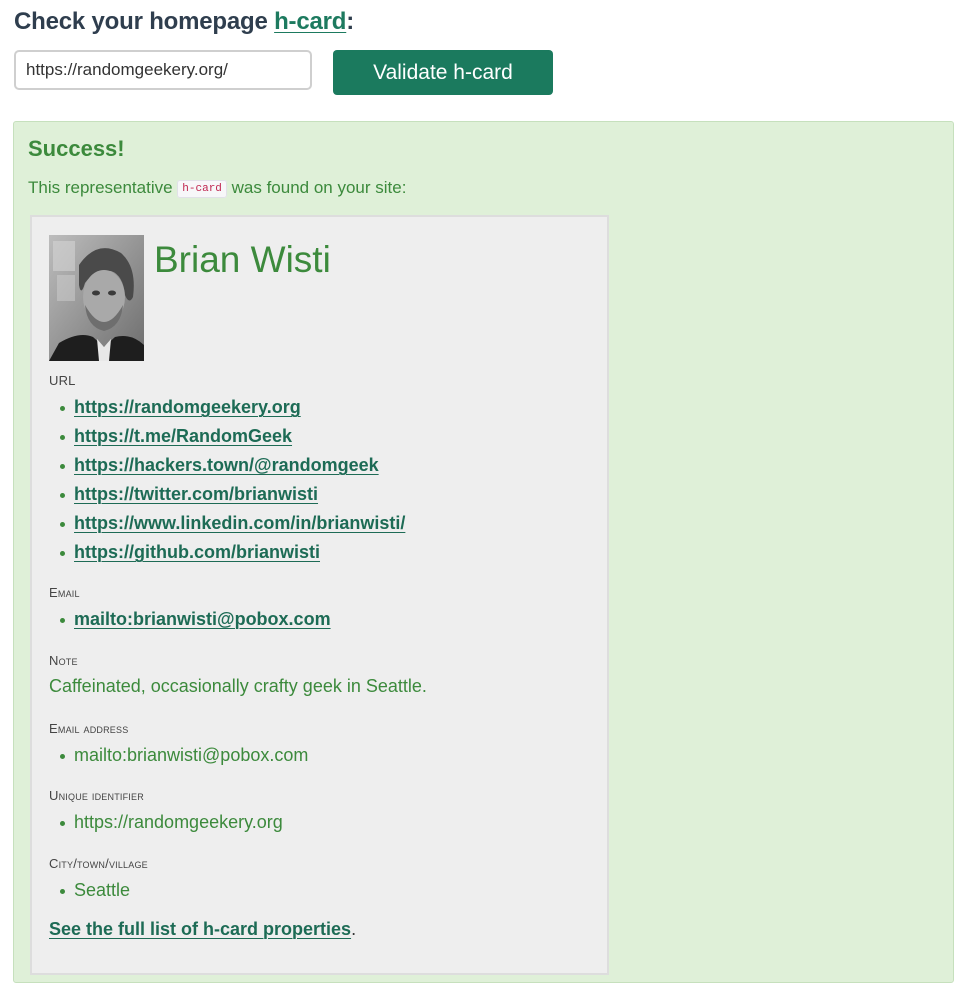  I want to click on list-item: Seattle, so click(89, 890).